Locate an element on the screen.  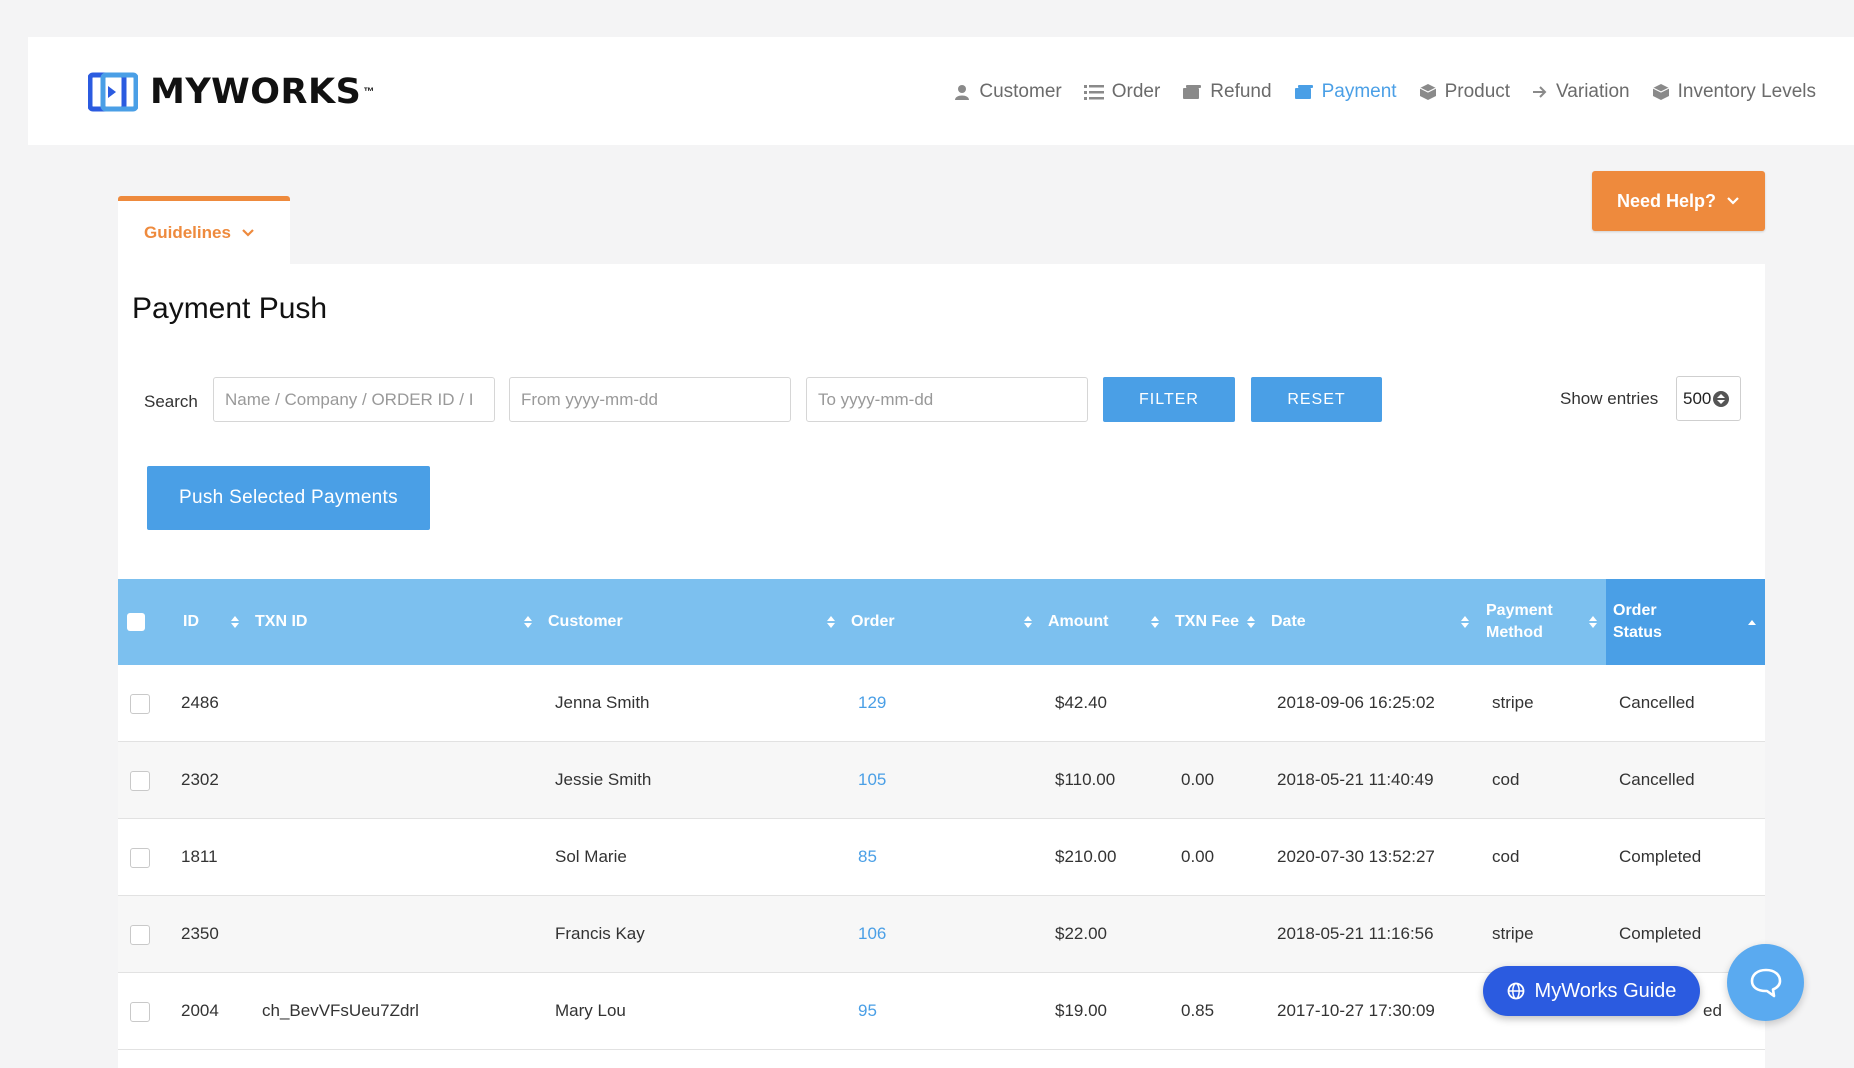
cell-amount: $19.00 is located at coordinates (1081, 1010).